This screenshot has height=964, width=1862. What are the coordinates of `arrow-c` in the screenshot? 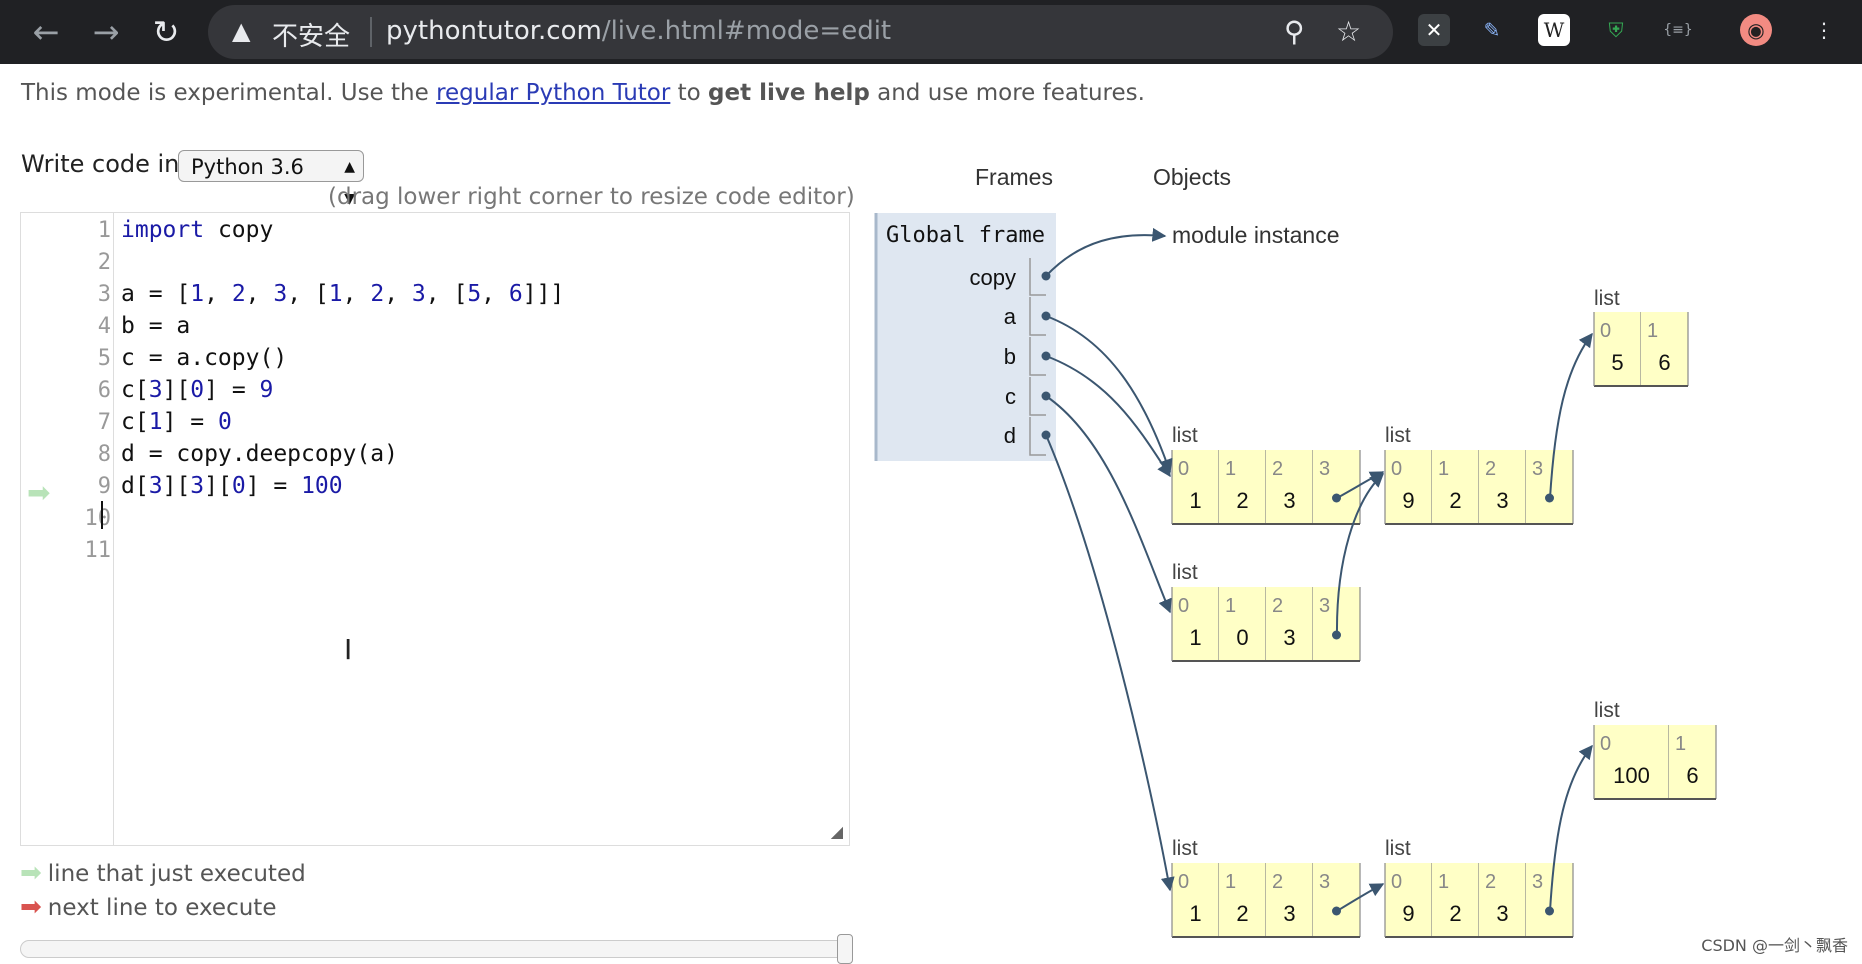 It's located at (1108, 504).